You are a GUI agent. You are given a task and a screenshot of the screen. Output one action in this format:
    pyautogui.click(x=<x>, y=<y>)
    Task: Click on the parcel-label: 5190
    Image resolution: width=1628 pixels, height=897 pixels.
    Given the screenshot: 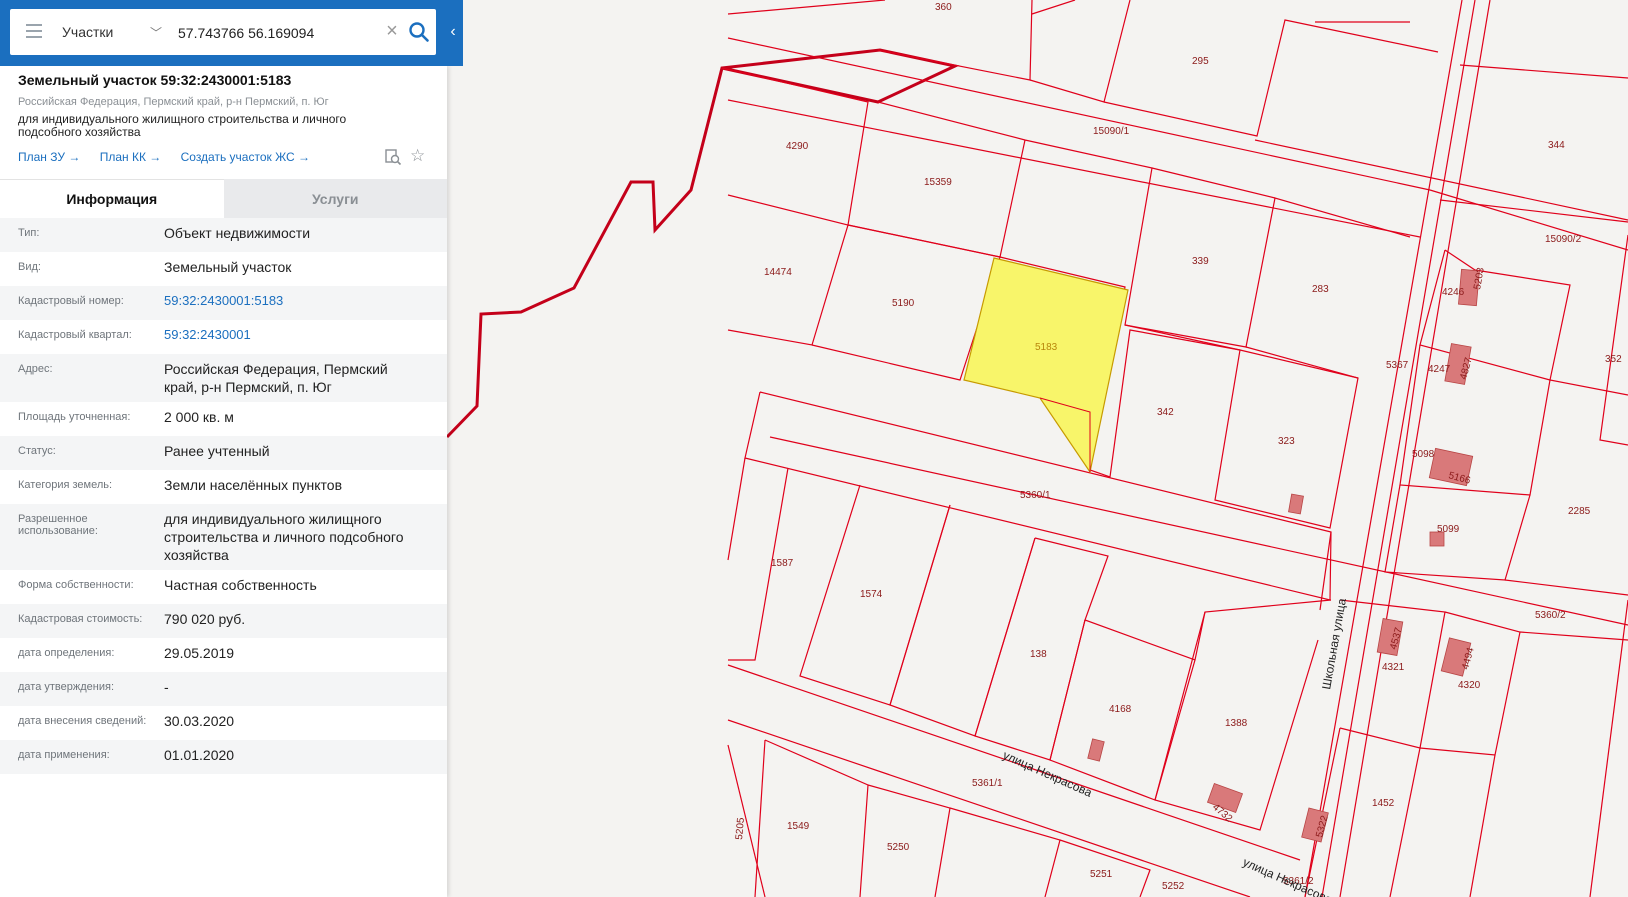 What is the action you would take?
    pyautogui.click(x=903, y=303)
    